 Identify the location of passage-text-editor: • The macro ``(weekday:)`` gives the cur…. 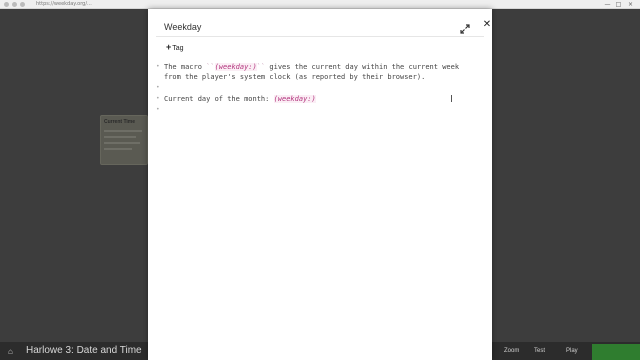
(320, 91).